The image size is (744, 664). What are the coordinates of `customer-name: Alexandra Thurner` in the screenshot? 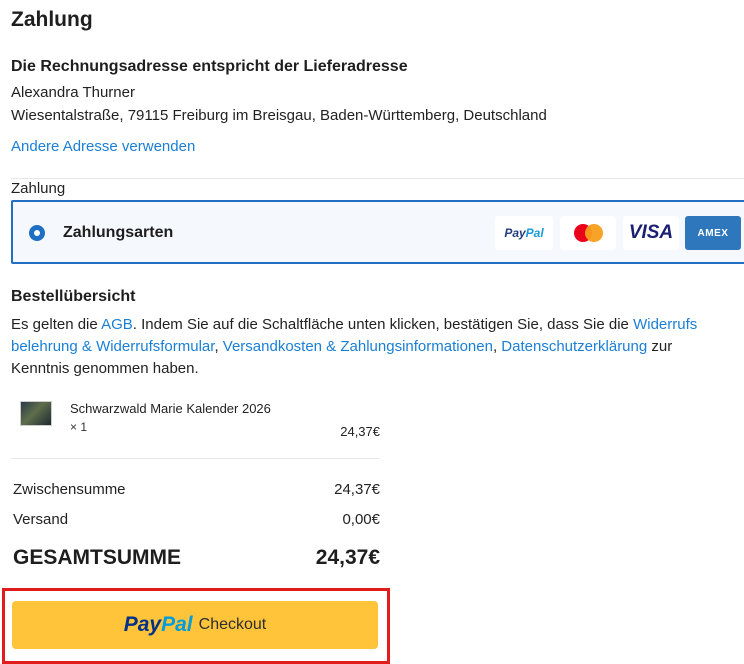 It's located at (73, 92).